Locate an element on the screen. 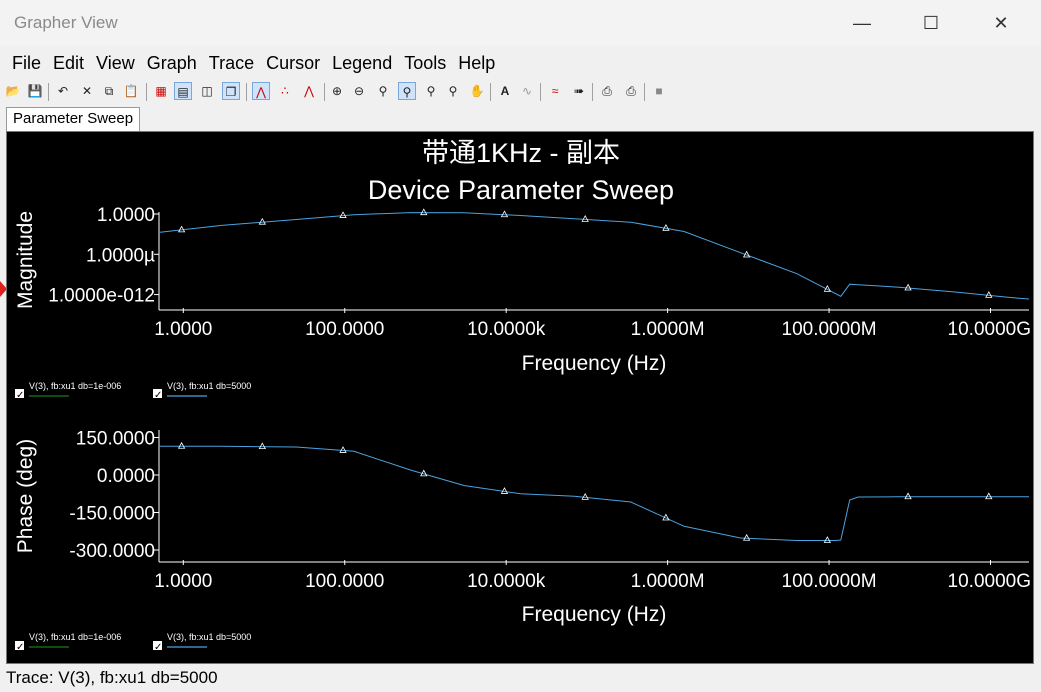  cursors-icon: ◫ is located at coordinates (207, 91).